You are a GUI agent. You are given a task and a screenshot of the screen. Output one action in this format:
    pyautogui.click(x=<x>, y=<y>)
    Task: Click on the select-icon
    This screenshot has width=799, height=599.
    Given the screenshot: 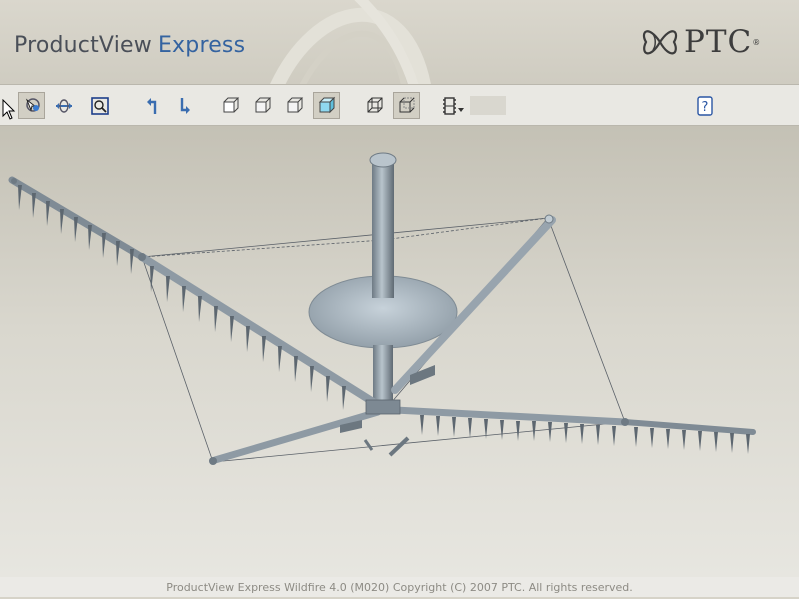 What is the action you would take?
    pyautogui.click(x=32, y=104)
    